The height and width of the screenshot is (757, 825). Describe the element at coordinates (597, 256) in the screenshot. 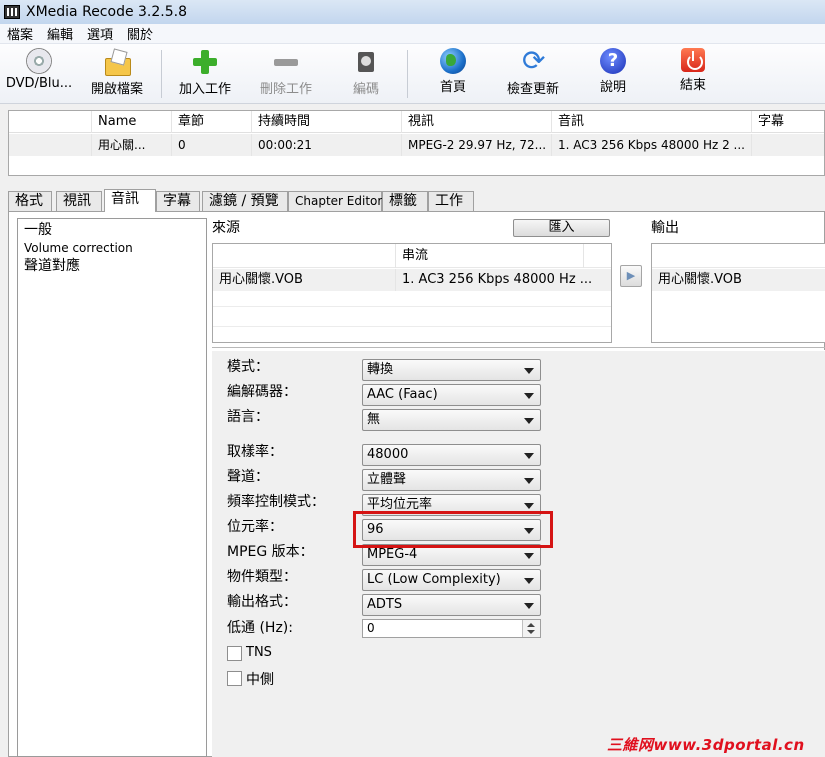

I see `column-header-extra` at that location.